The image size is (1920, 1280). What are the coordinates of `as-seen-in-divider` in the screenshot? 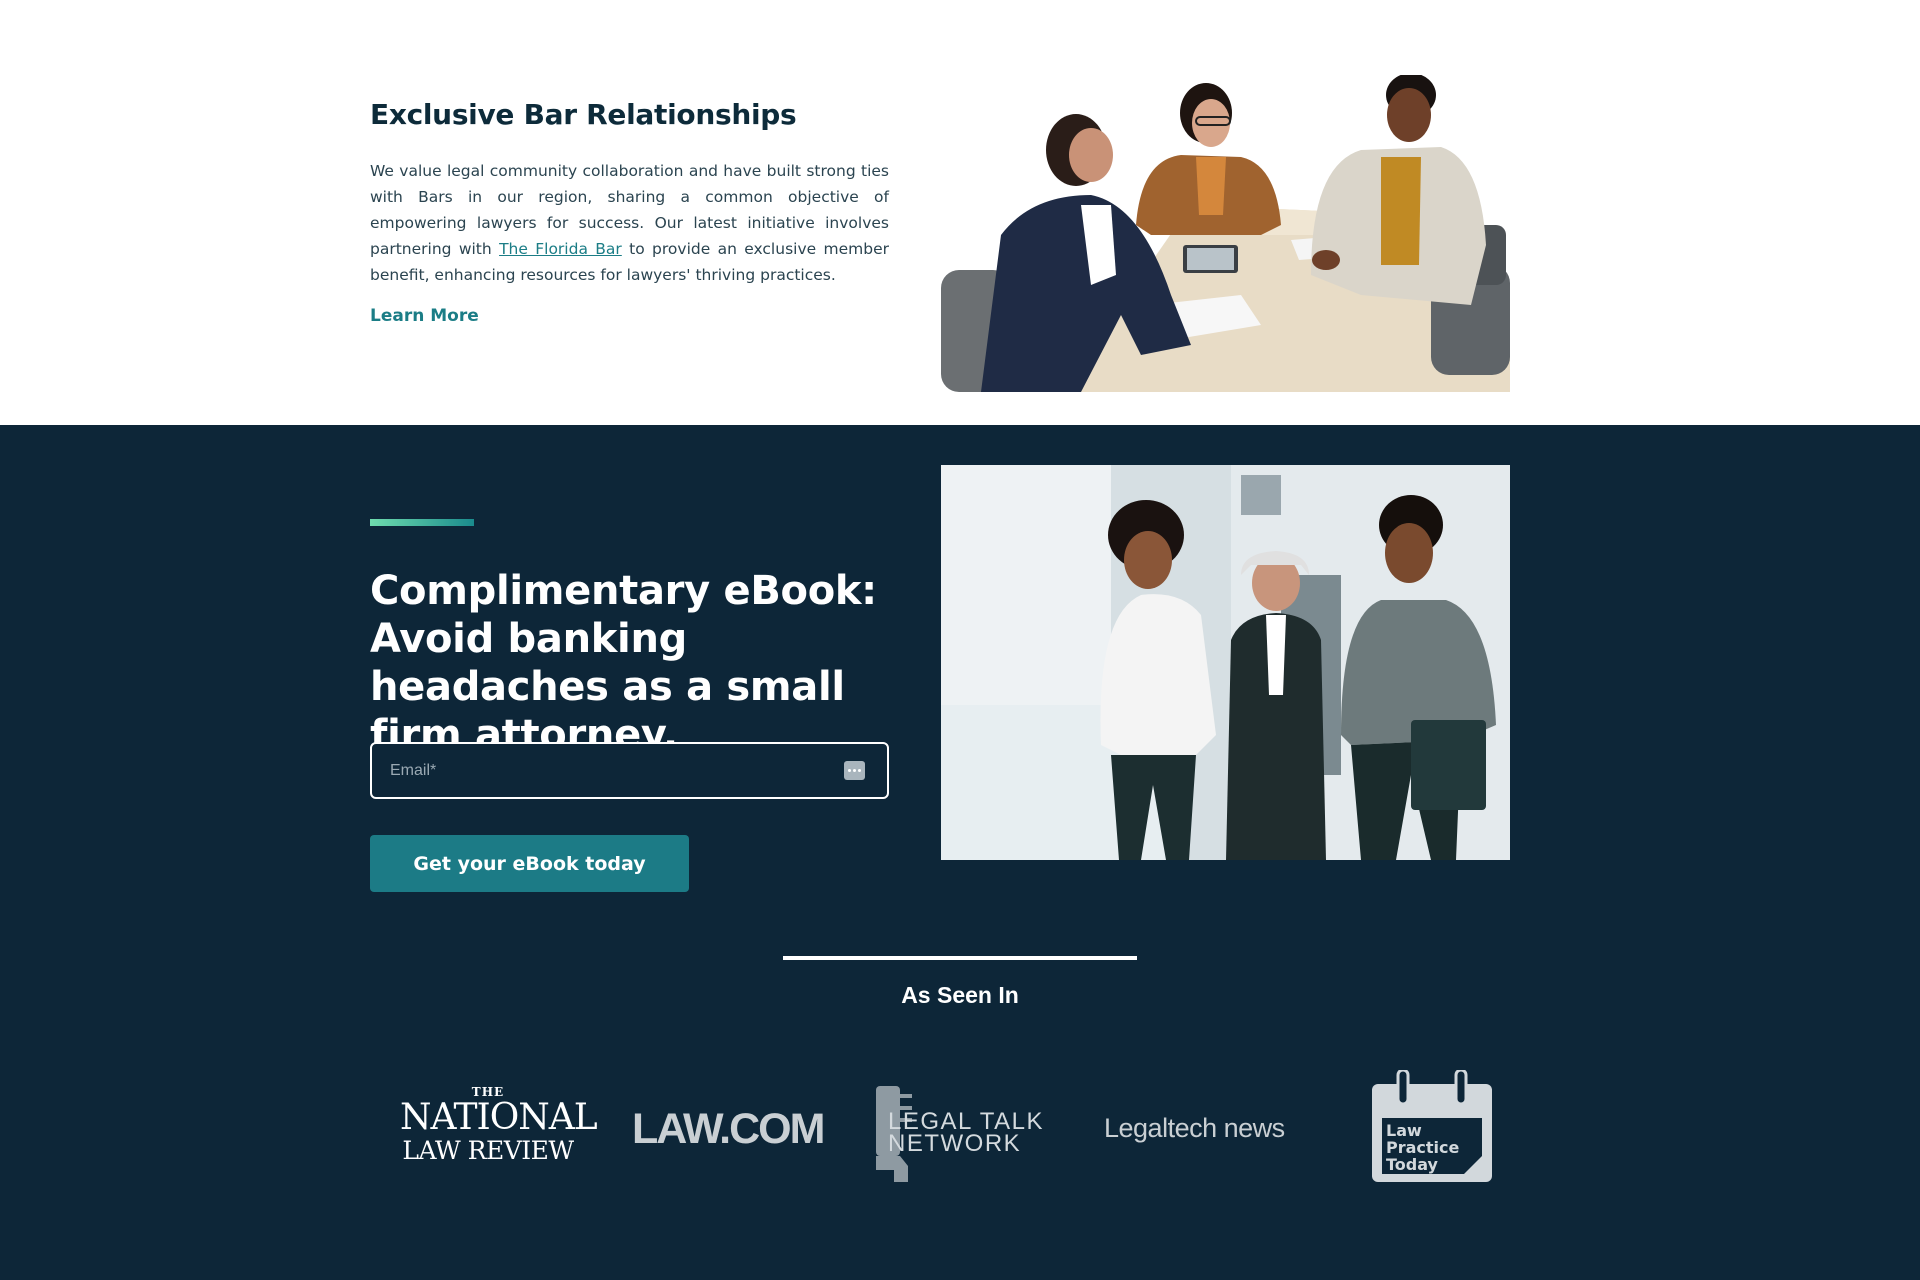 It's located at (960, 958).